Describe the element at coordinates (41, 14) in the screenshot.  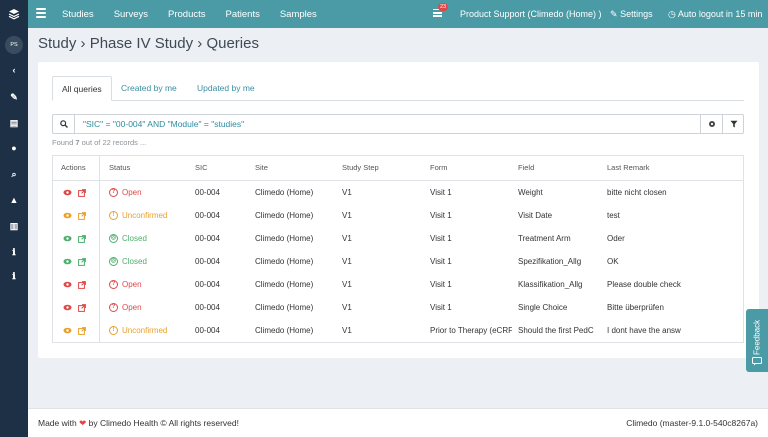
I see `hamburger-menu-icon` at that location.